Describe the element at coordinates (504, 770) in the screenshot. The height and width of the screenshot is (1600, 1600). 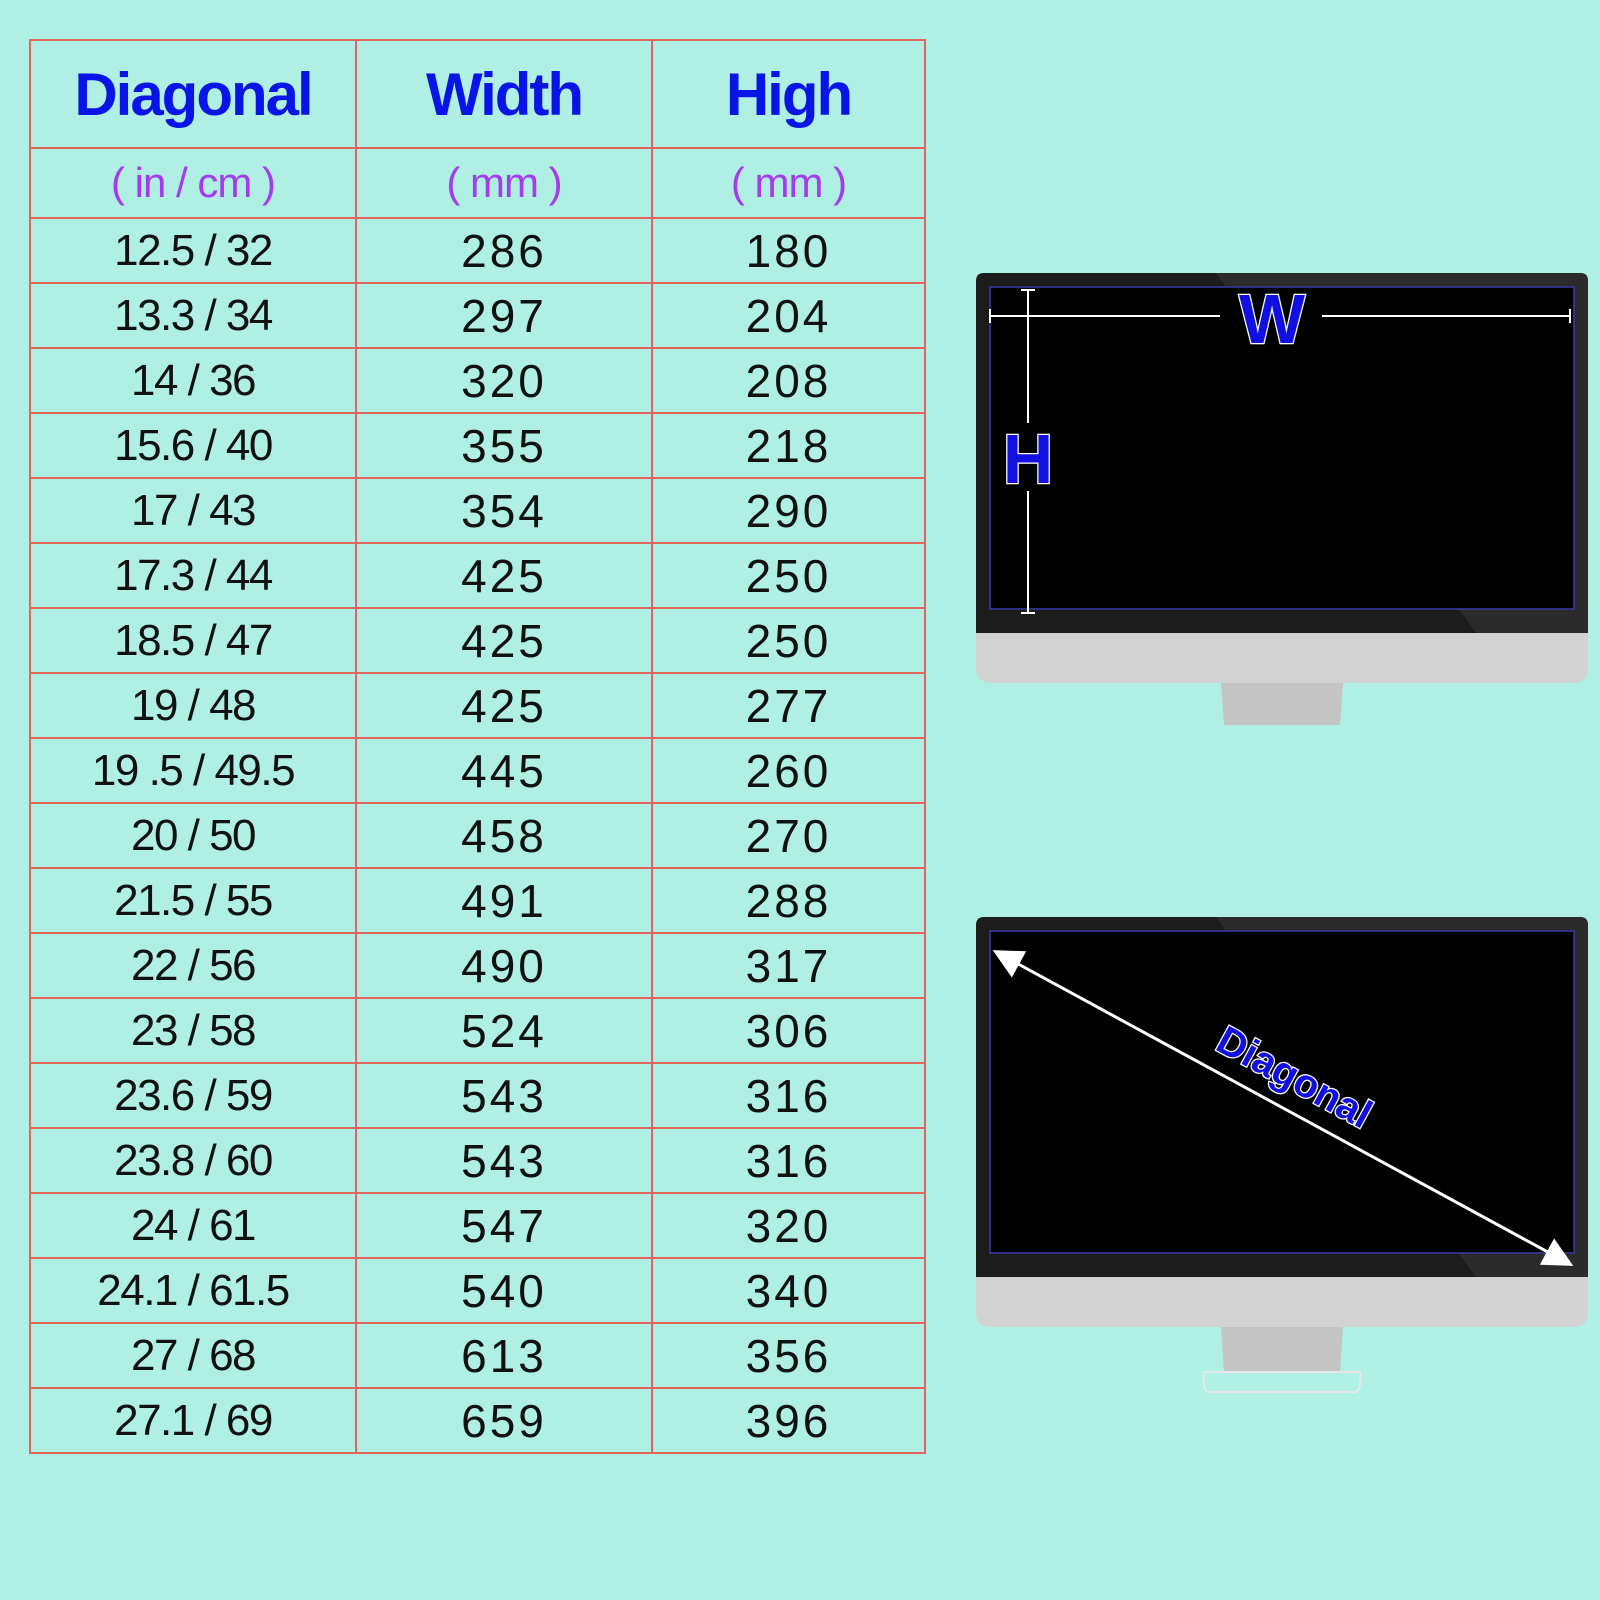
I see `cell-width: 445` at that location.